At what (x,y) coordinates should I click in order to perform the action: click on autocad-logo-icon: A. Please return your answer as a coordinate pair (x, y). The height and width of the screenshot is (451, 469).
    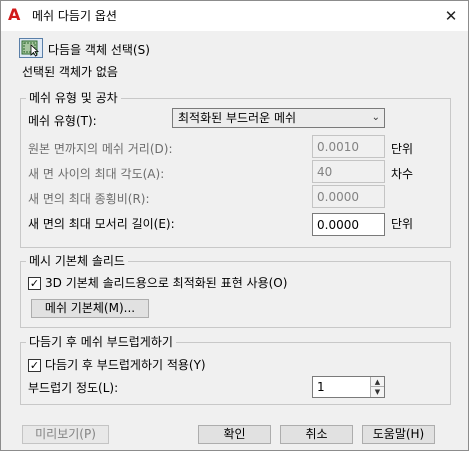
    Looking at the image, I should click on (14, 14).